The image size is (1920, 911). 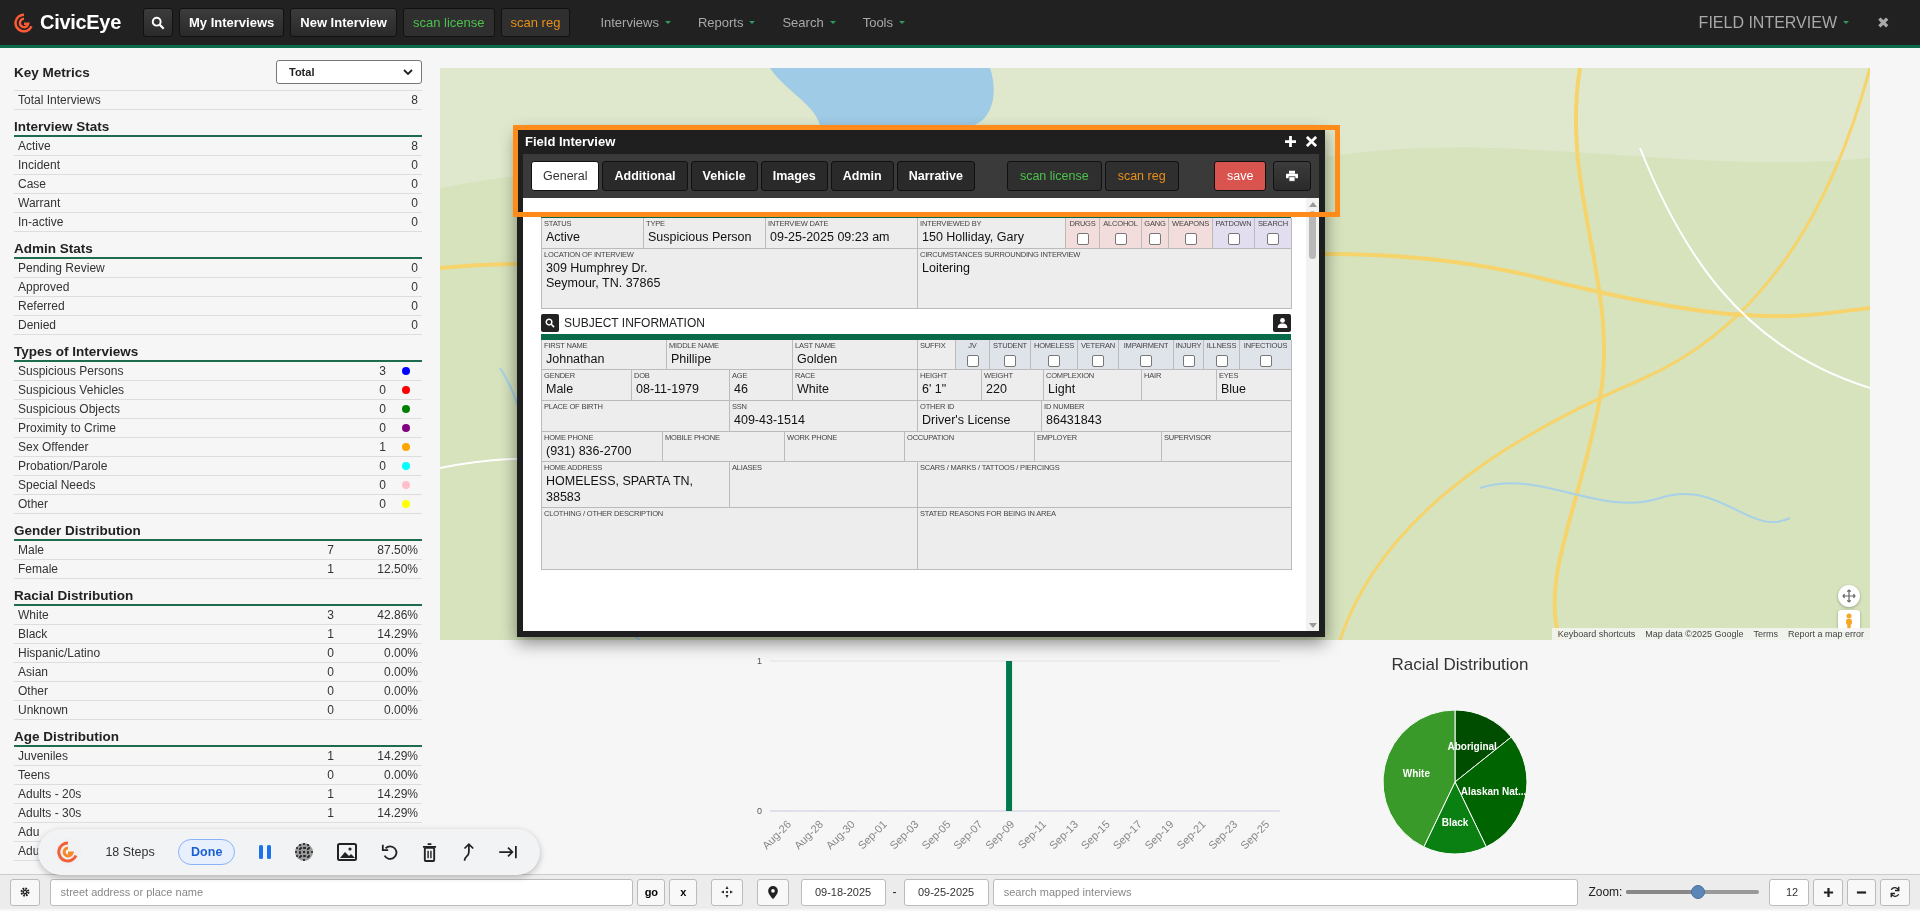 I want to click on action-button: scan license, so click(x=1054, y=176).